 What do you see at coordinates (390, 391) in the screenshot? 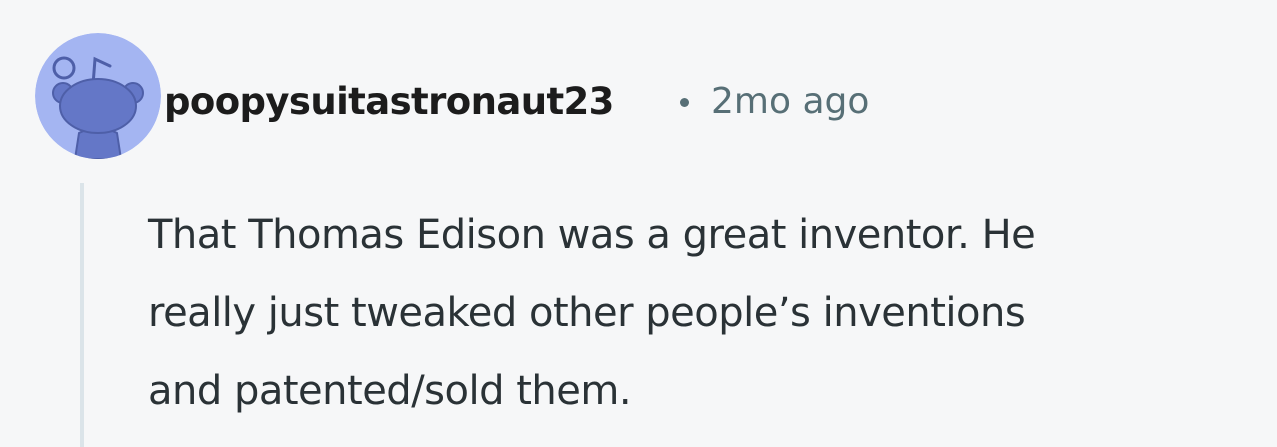
I see `comment-body-line: and patented/sold them.` at bounding box center [390, 391].